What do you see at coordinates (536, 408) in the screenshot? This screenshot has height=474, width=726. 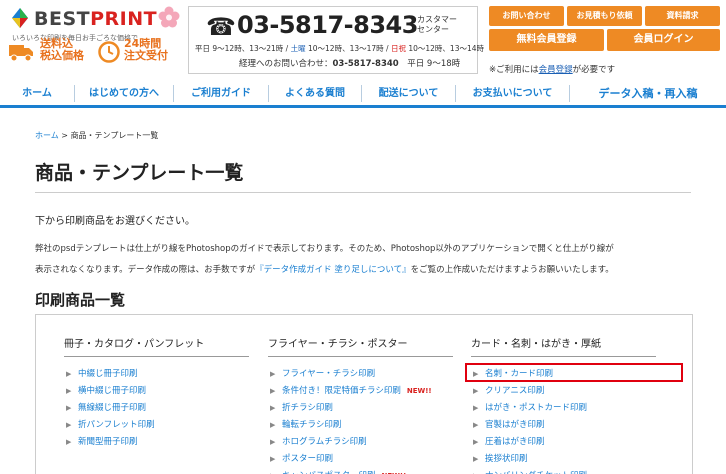 I see `product-label: はがき・ポストカード印刷` at bounding box center [536, 408].